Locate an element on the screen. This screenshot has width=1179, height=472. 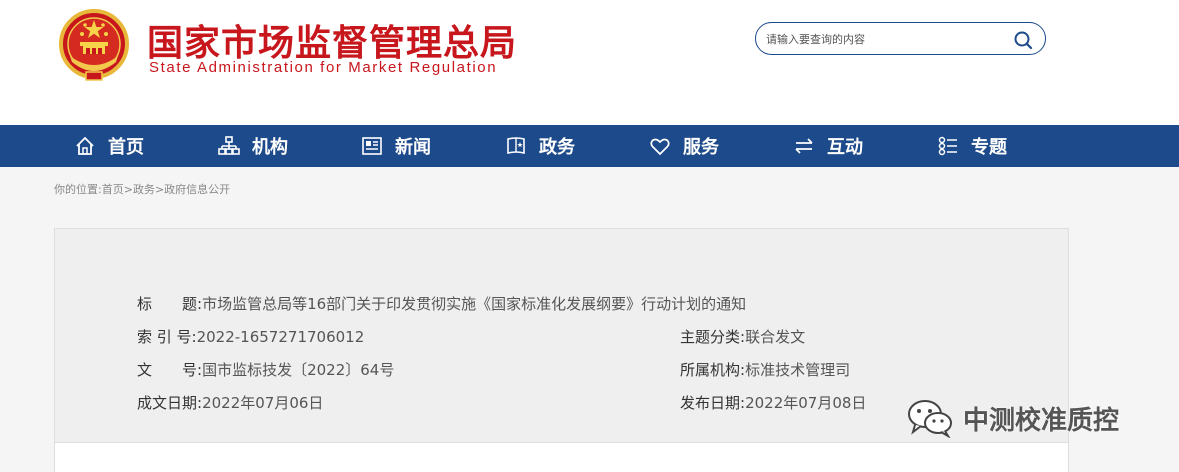
nav-item-affairs: 政务 is located at coordinates (540, 146).